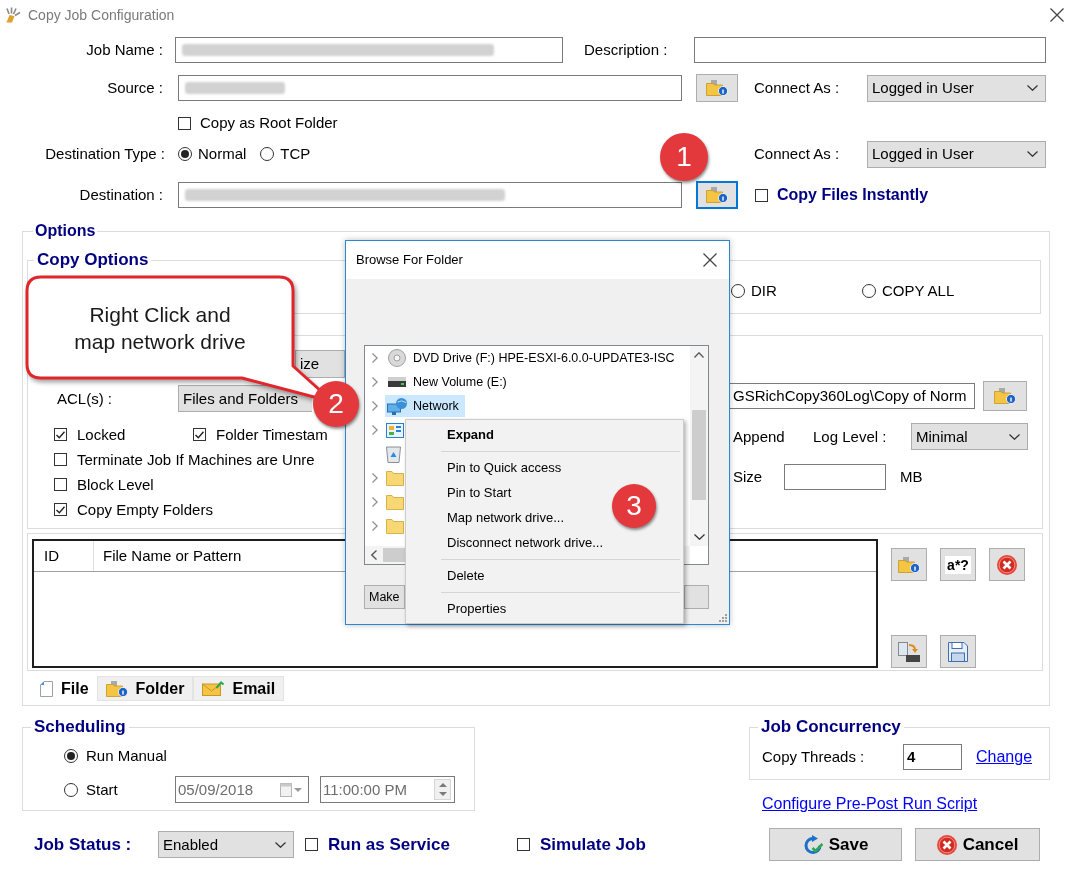 The height and width of the screenshot is (870, 1079). What do you see at coordinates (477, 608) in the screenshot?
I see `menu-item: Properties` at bounding box center [477, 608].